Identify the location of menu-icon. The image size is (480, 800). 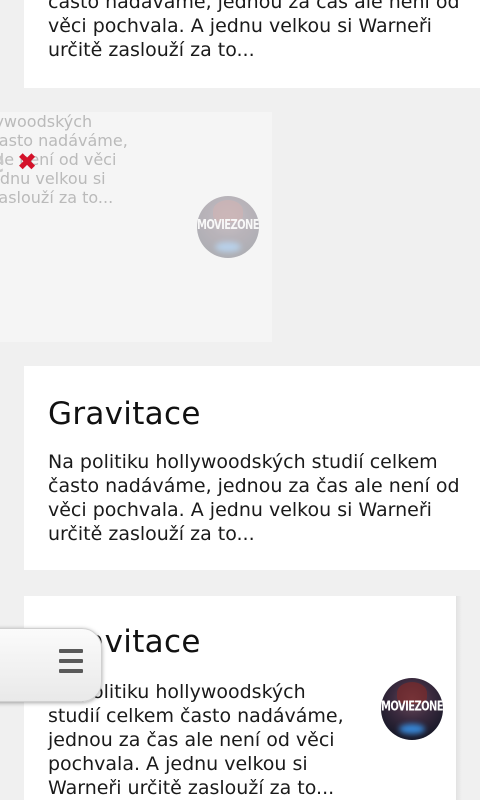
(71, 663).